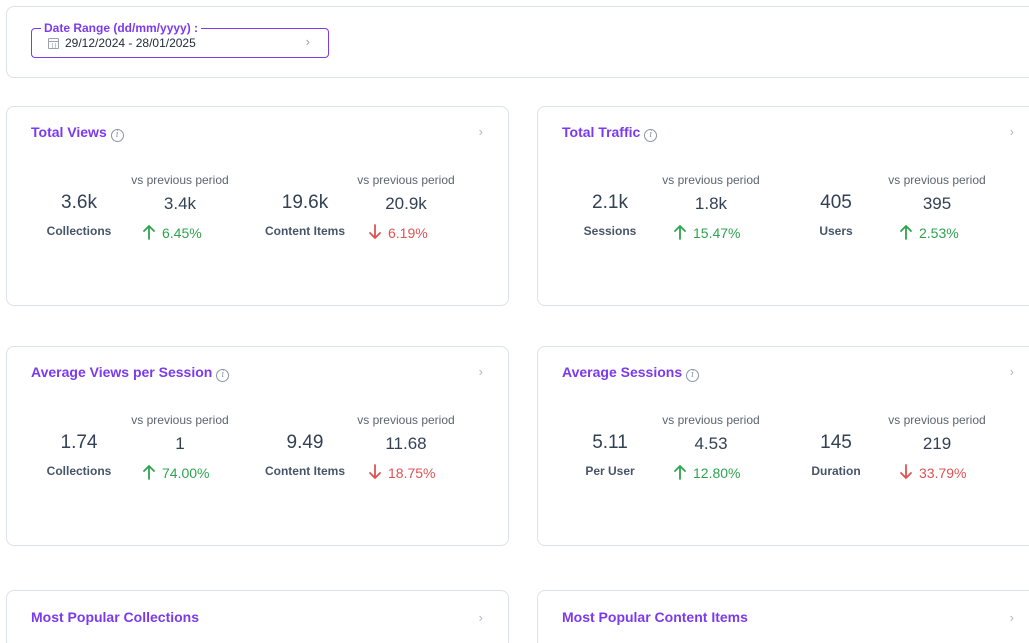 The image size is (1029, 643). I want to click on change-percent: 6.19%, so click(408, 233).